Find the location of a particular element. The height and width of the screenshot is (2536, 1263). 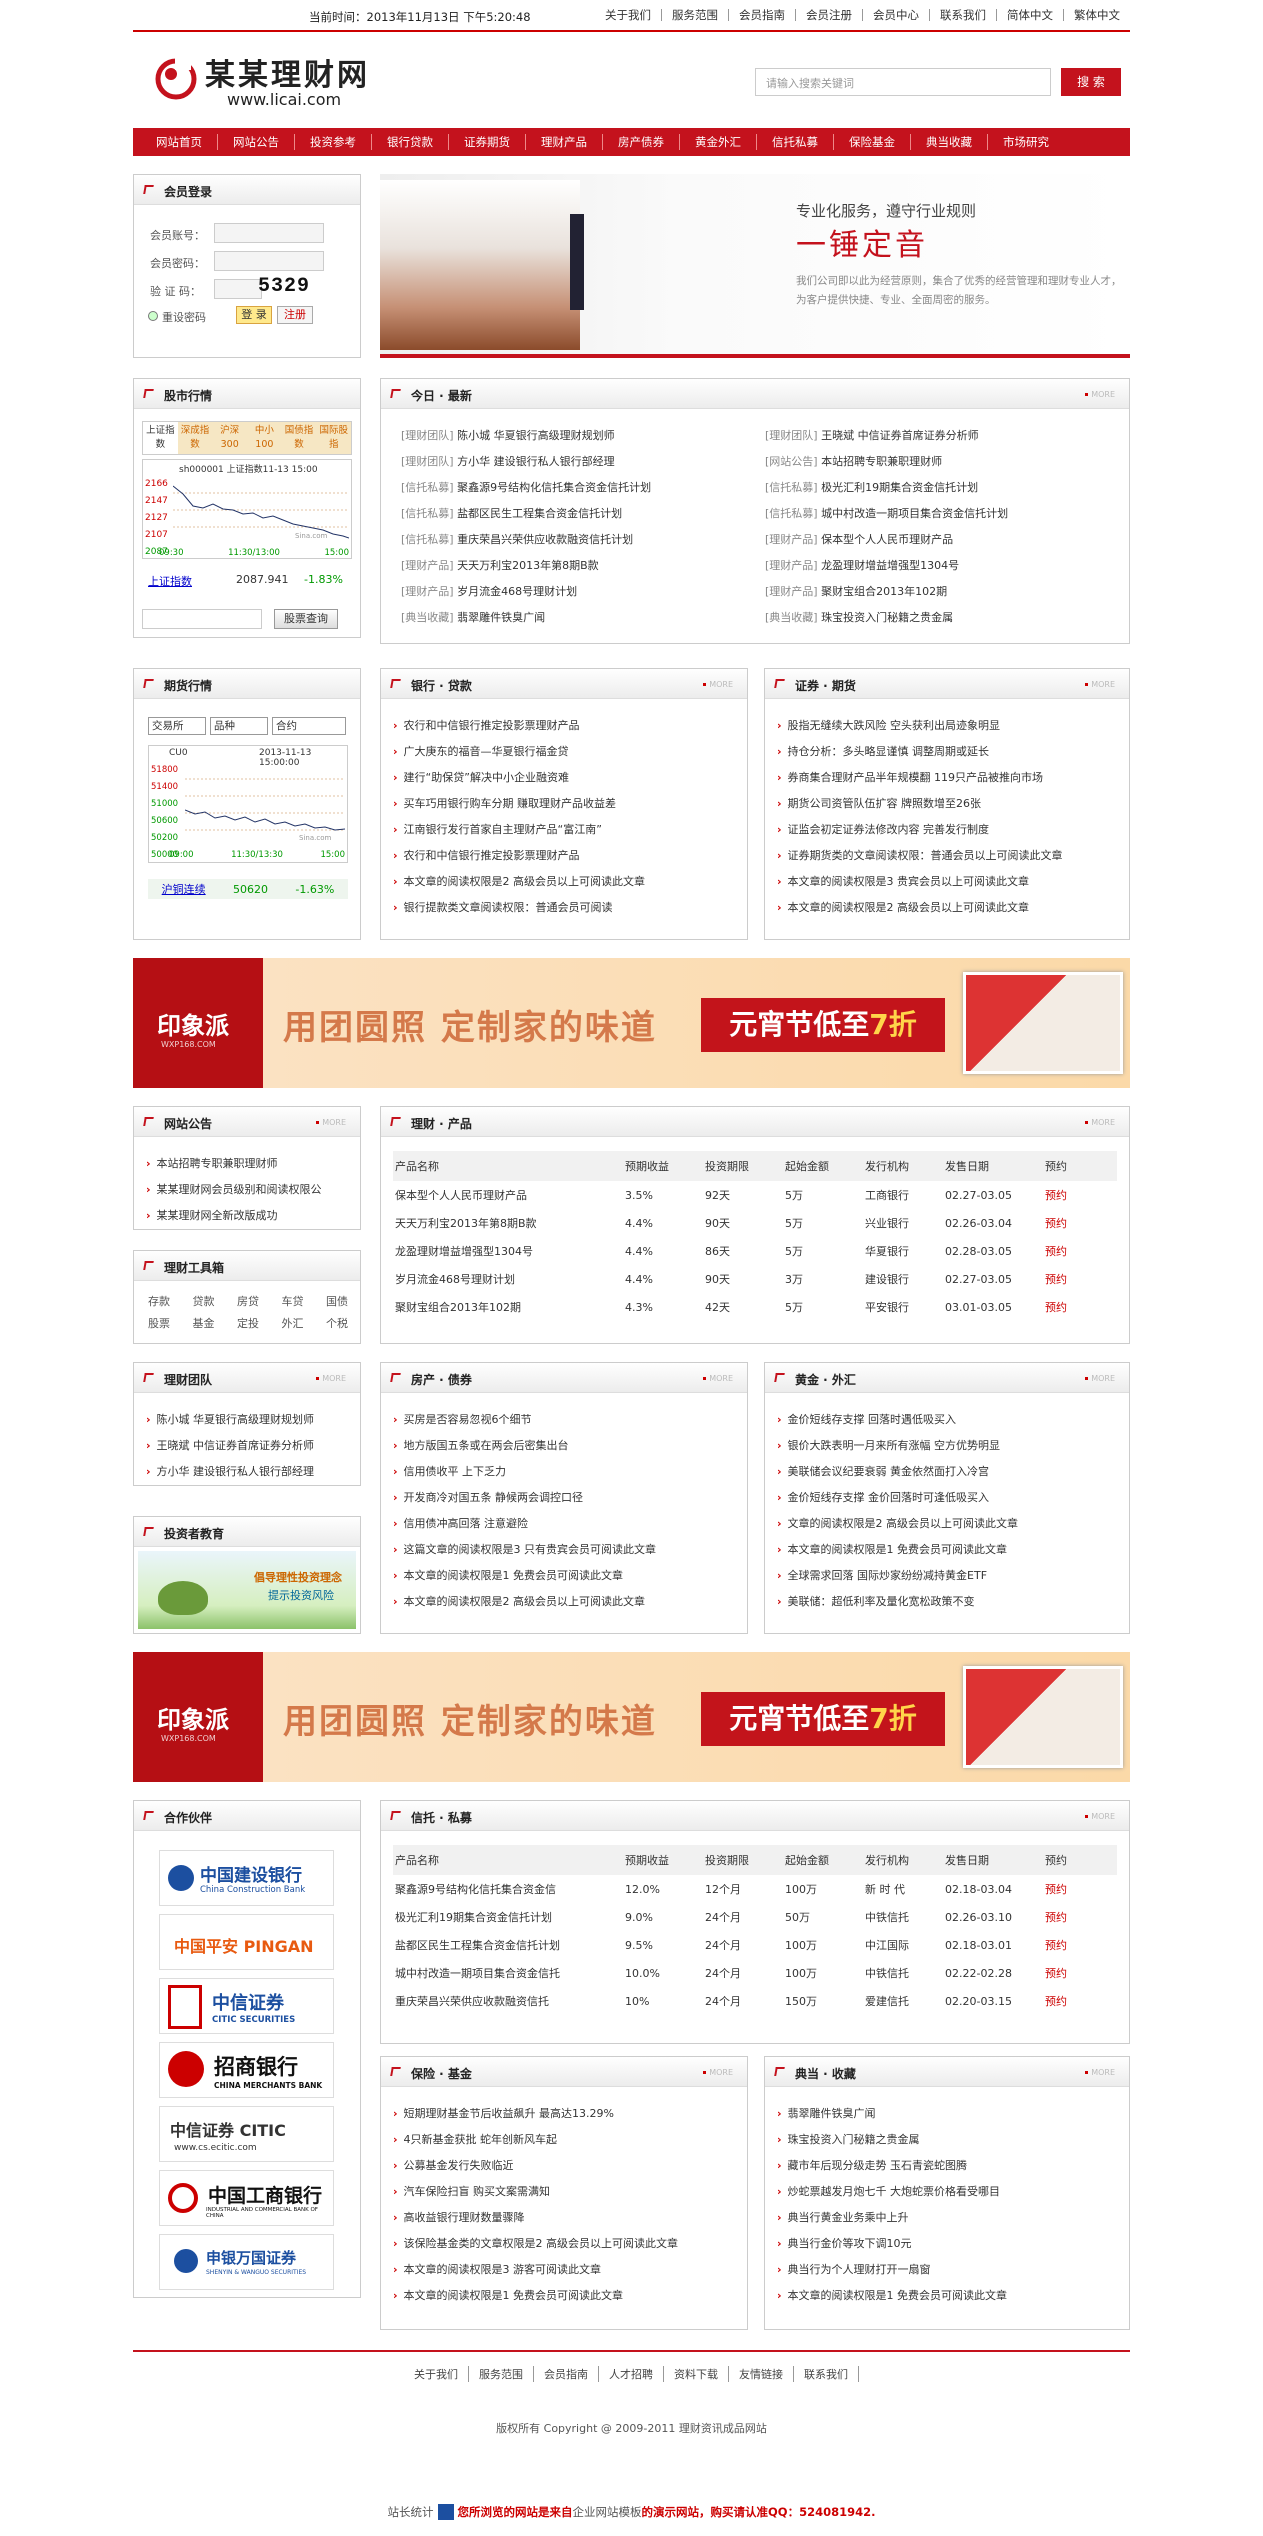

search-button: 搜 索 is located at coordinates (1091, 82).